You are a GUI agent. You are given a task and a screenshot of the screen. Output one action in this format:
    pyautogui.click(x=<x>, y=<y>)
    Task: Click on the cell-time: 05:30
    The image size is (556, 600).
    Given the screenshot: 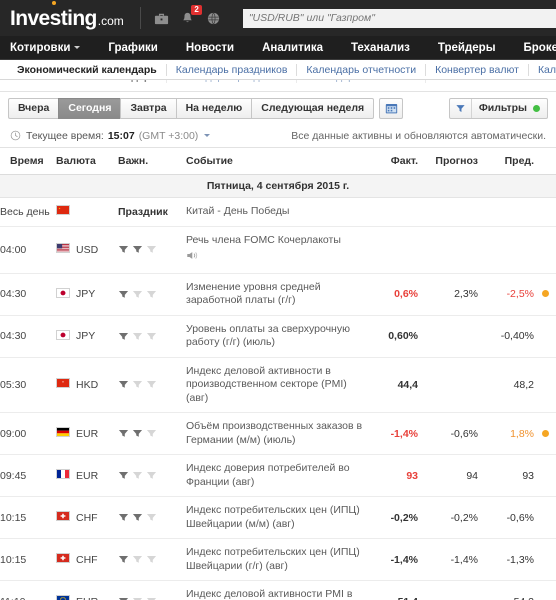 What is the action you would take?
    pyautogui.click(x=28, y=385)
    